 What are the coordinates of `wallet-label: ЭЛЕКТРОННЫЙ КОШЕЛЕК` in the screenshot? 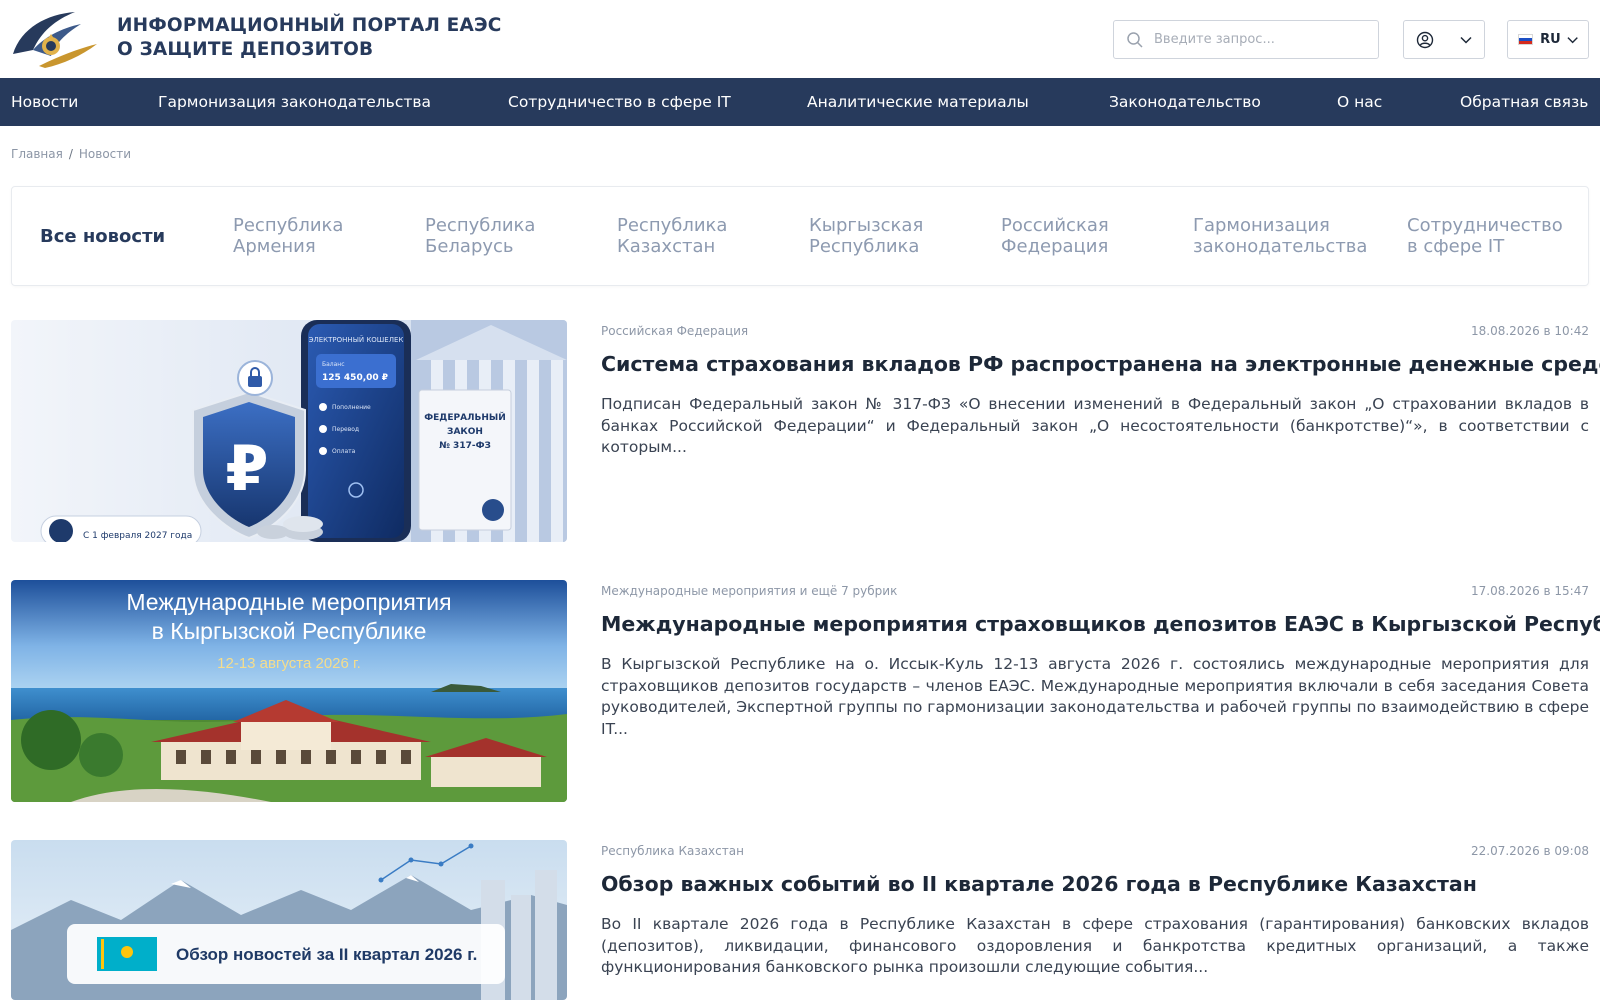 It's located at (356, 339).